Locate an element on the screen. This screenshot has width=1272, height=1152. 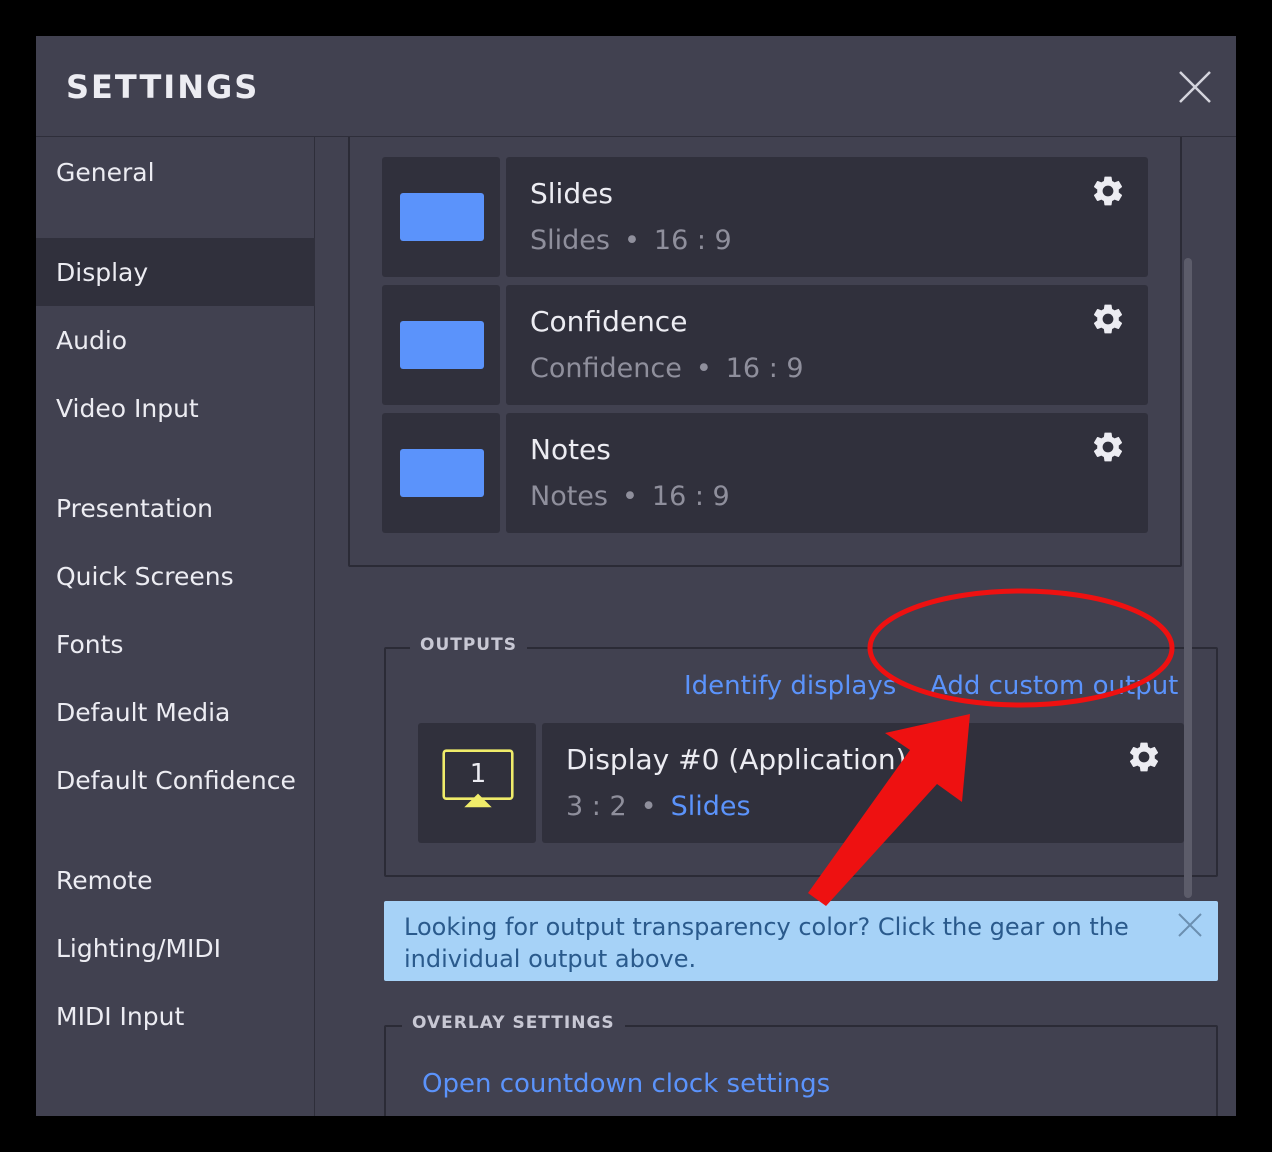
add-custom-output-link: Add custom output is located at coordinates (1054, 686).